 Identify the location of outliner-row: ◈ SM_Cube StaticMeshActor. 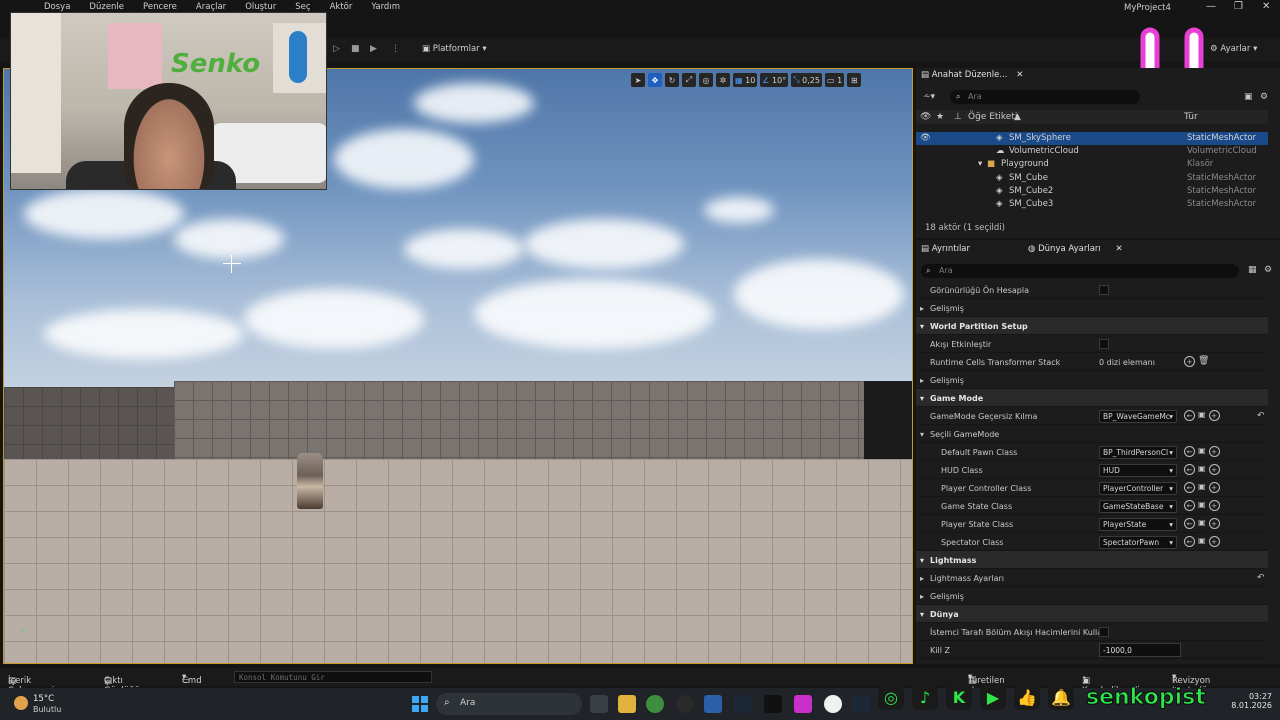
(1092, 178).